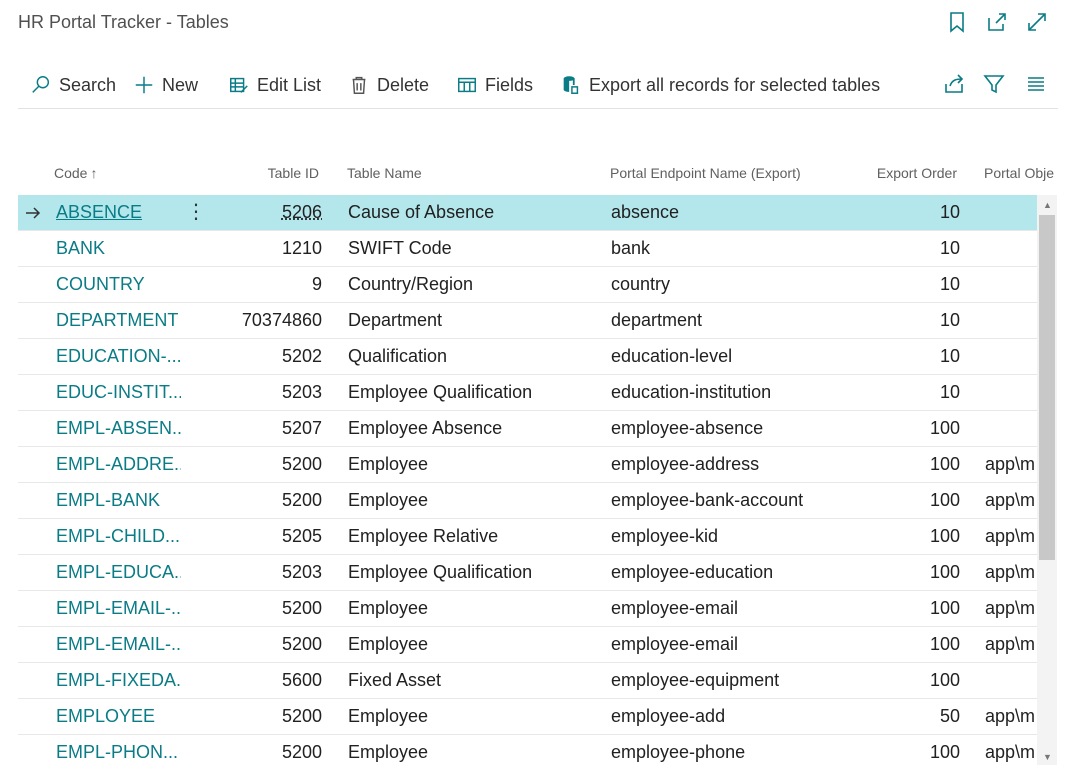 Image resolution: width=1066 pixels, height=765 pixels. What do you see at coordinates (1036, 84) in the screenshot?
I see `list-view-icon` at bounding box center [1036, 84].